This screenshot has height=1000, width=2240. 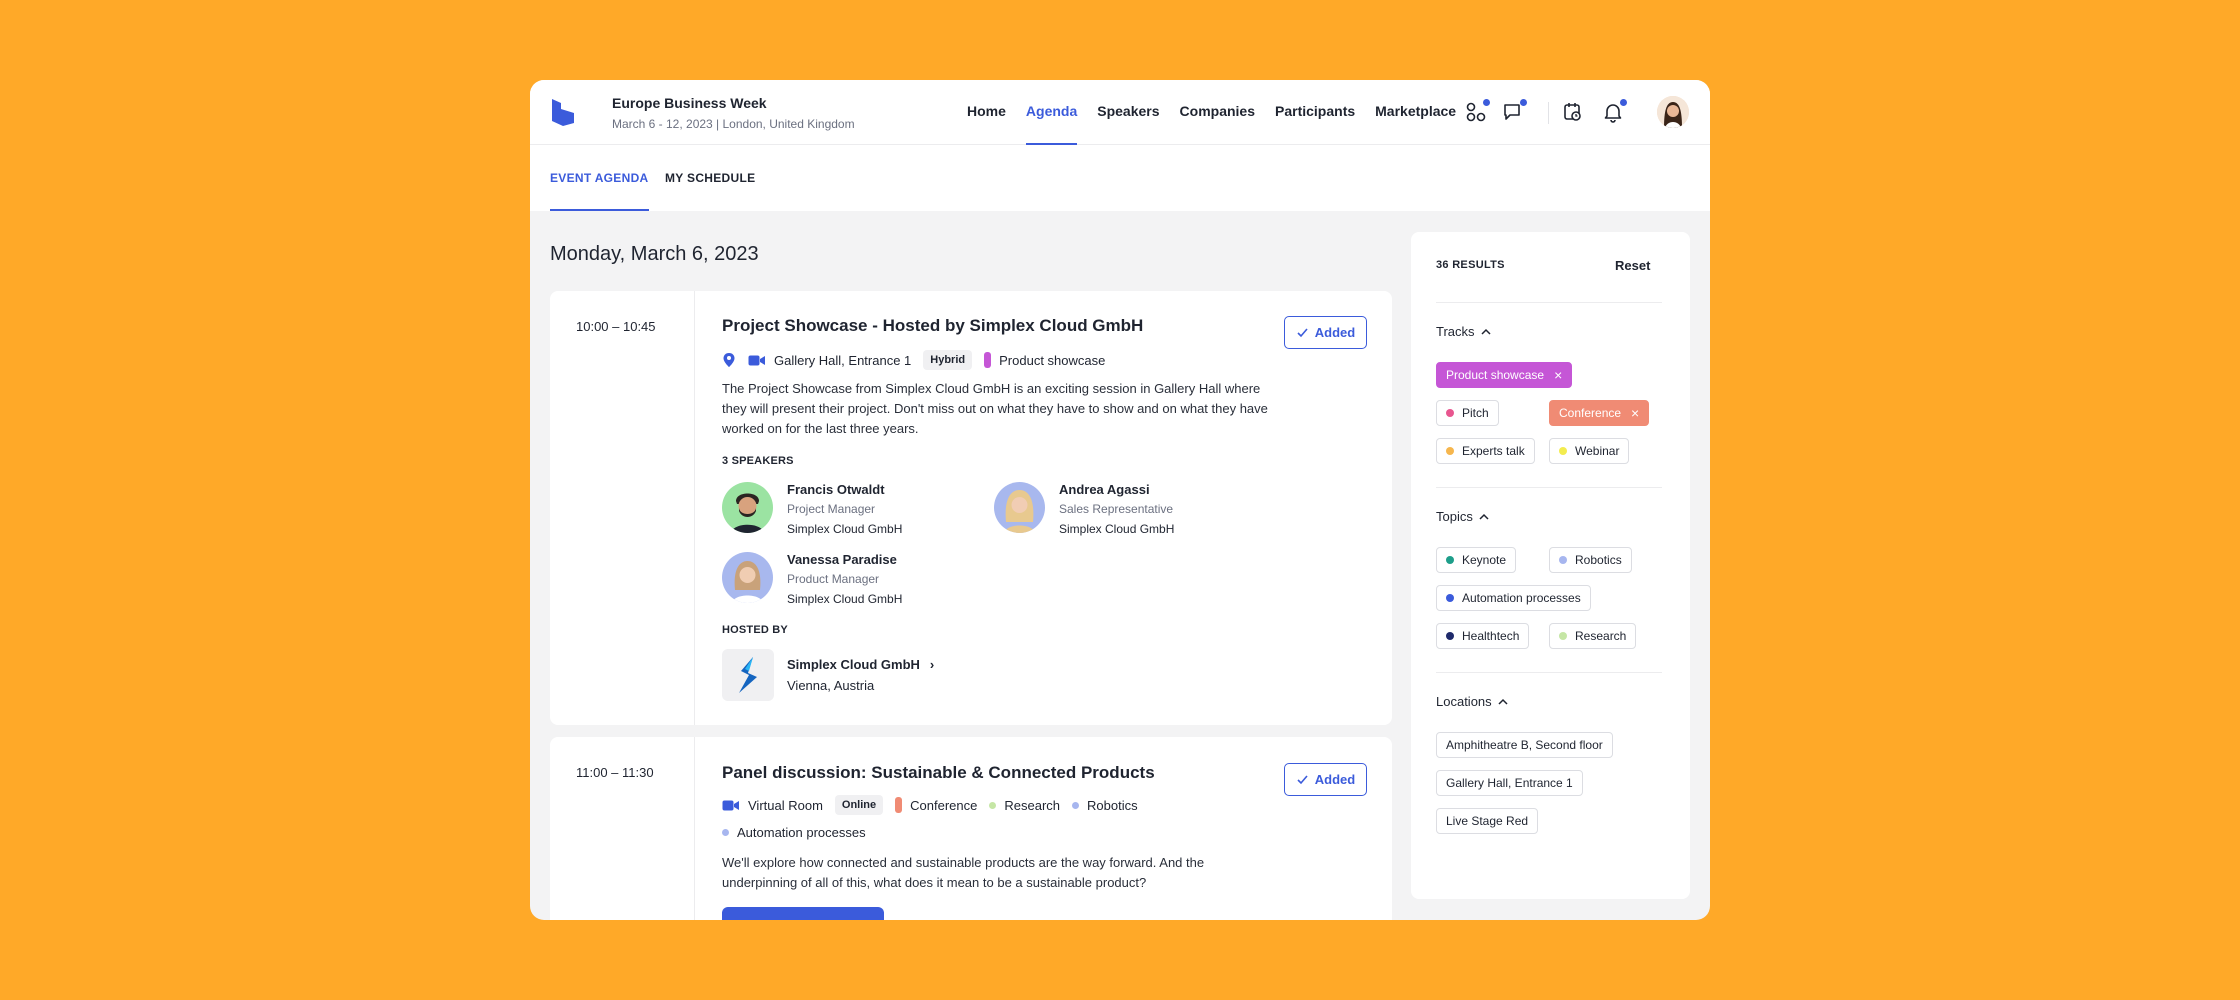 I want to click on topic-chip-automation-processes: Automation processes, so click(x=1513, y=598).